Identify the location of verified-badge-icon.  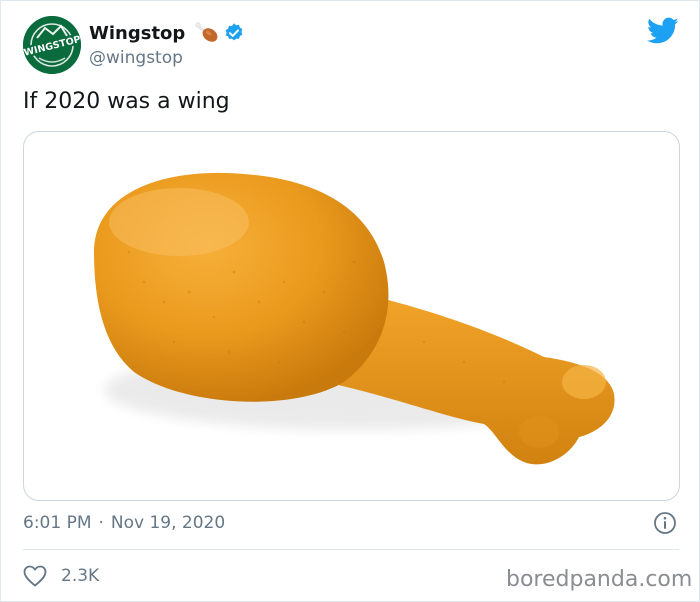
(234, 33).